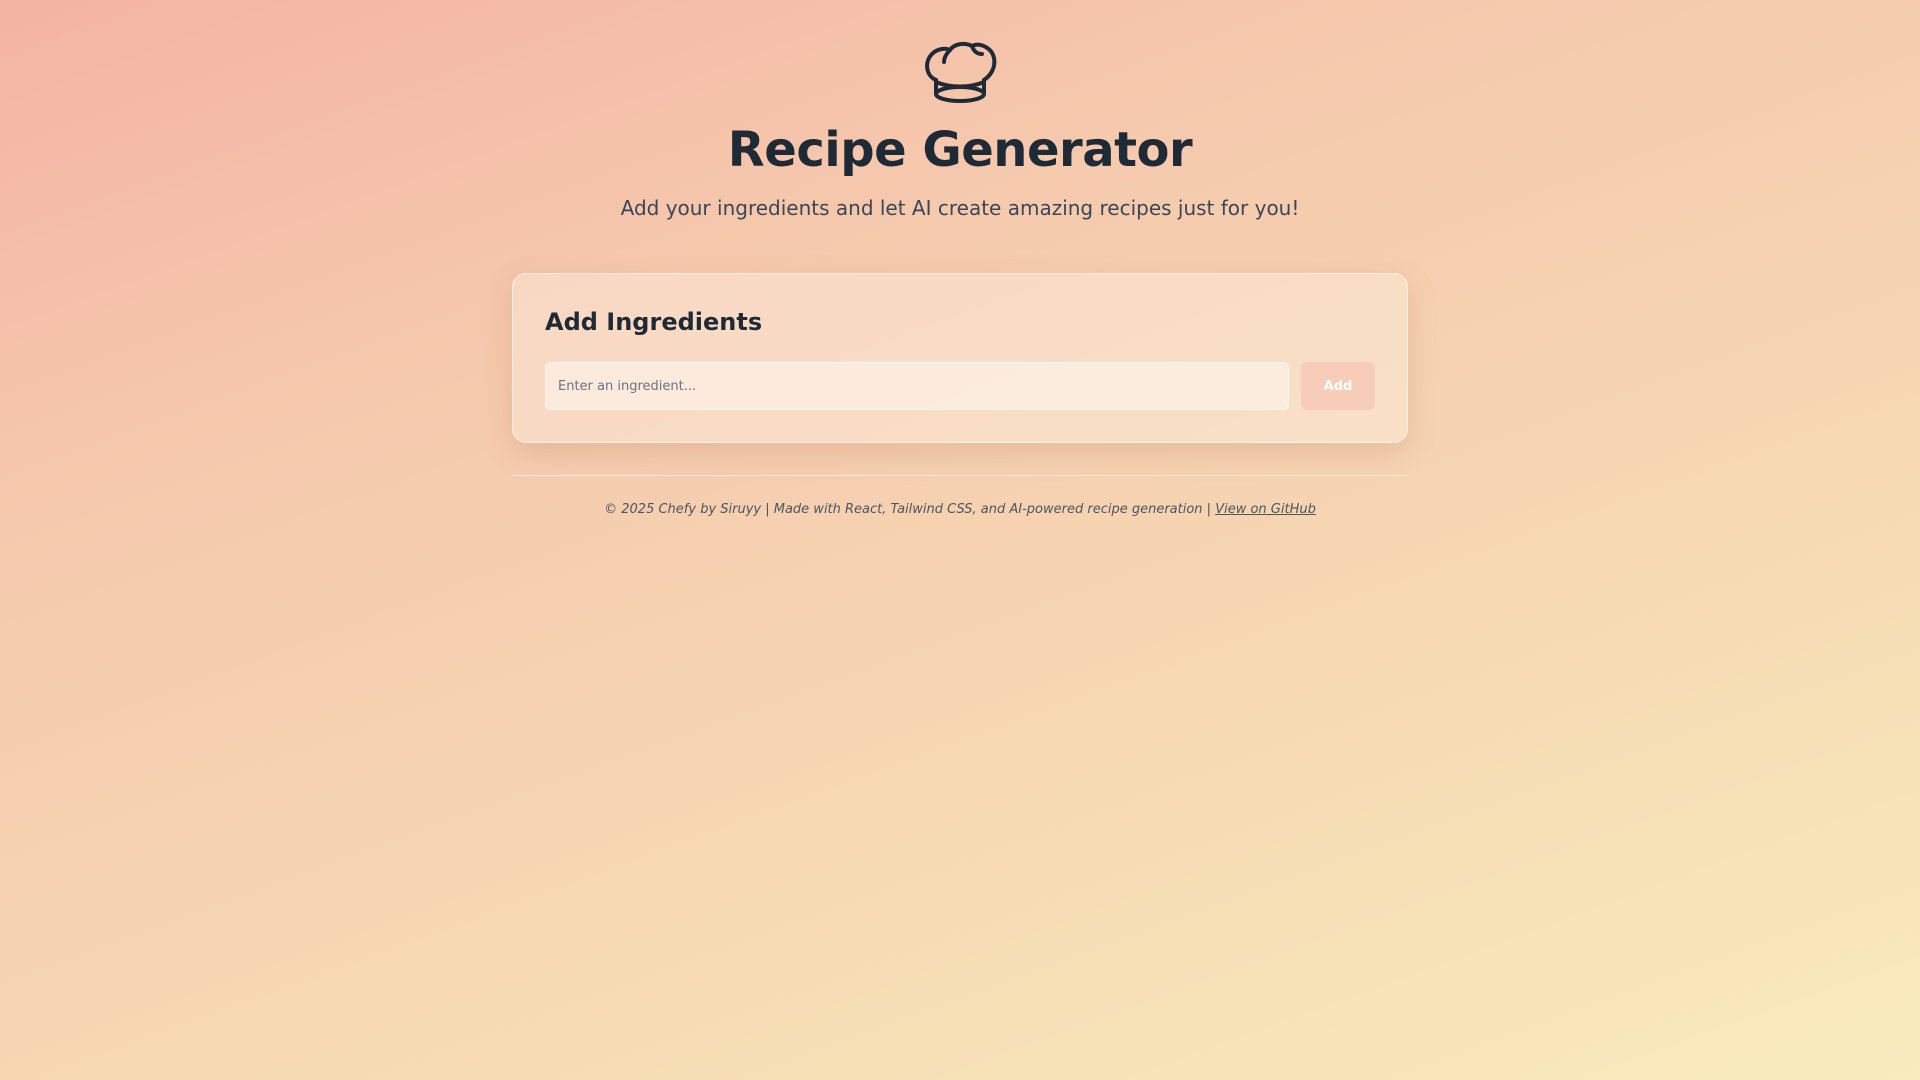 The height and width of the screenshot is (1080, 1920). Describe the element at coordinates (1265, 509) in the screenshot. I see `github-link: View on GitHub` at that location.